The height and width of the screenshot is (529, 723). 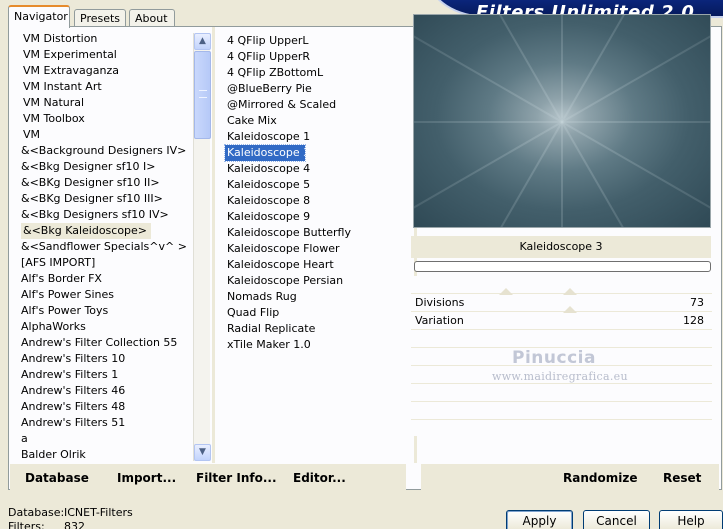 What do you see at coordinates (317, 201) in the screenshot?
I see `filter-item: Kaleidoscope 8` at bounding box center [317, 201].